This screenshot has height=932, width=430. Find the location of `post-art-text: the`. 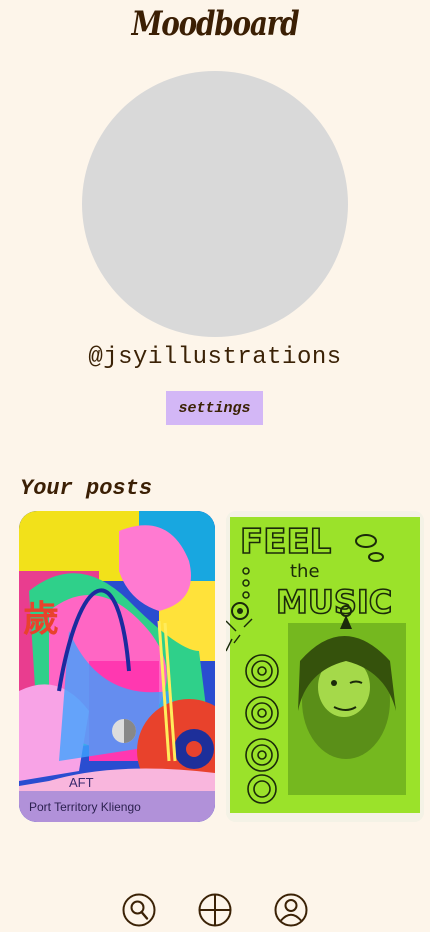

post-art-text: the is located at coordinates (305, 571).